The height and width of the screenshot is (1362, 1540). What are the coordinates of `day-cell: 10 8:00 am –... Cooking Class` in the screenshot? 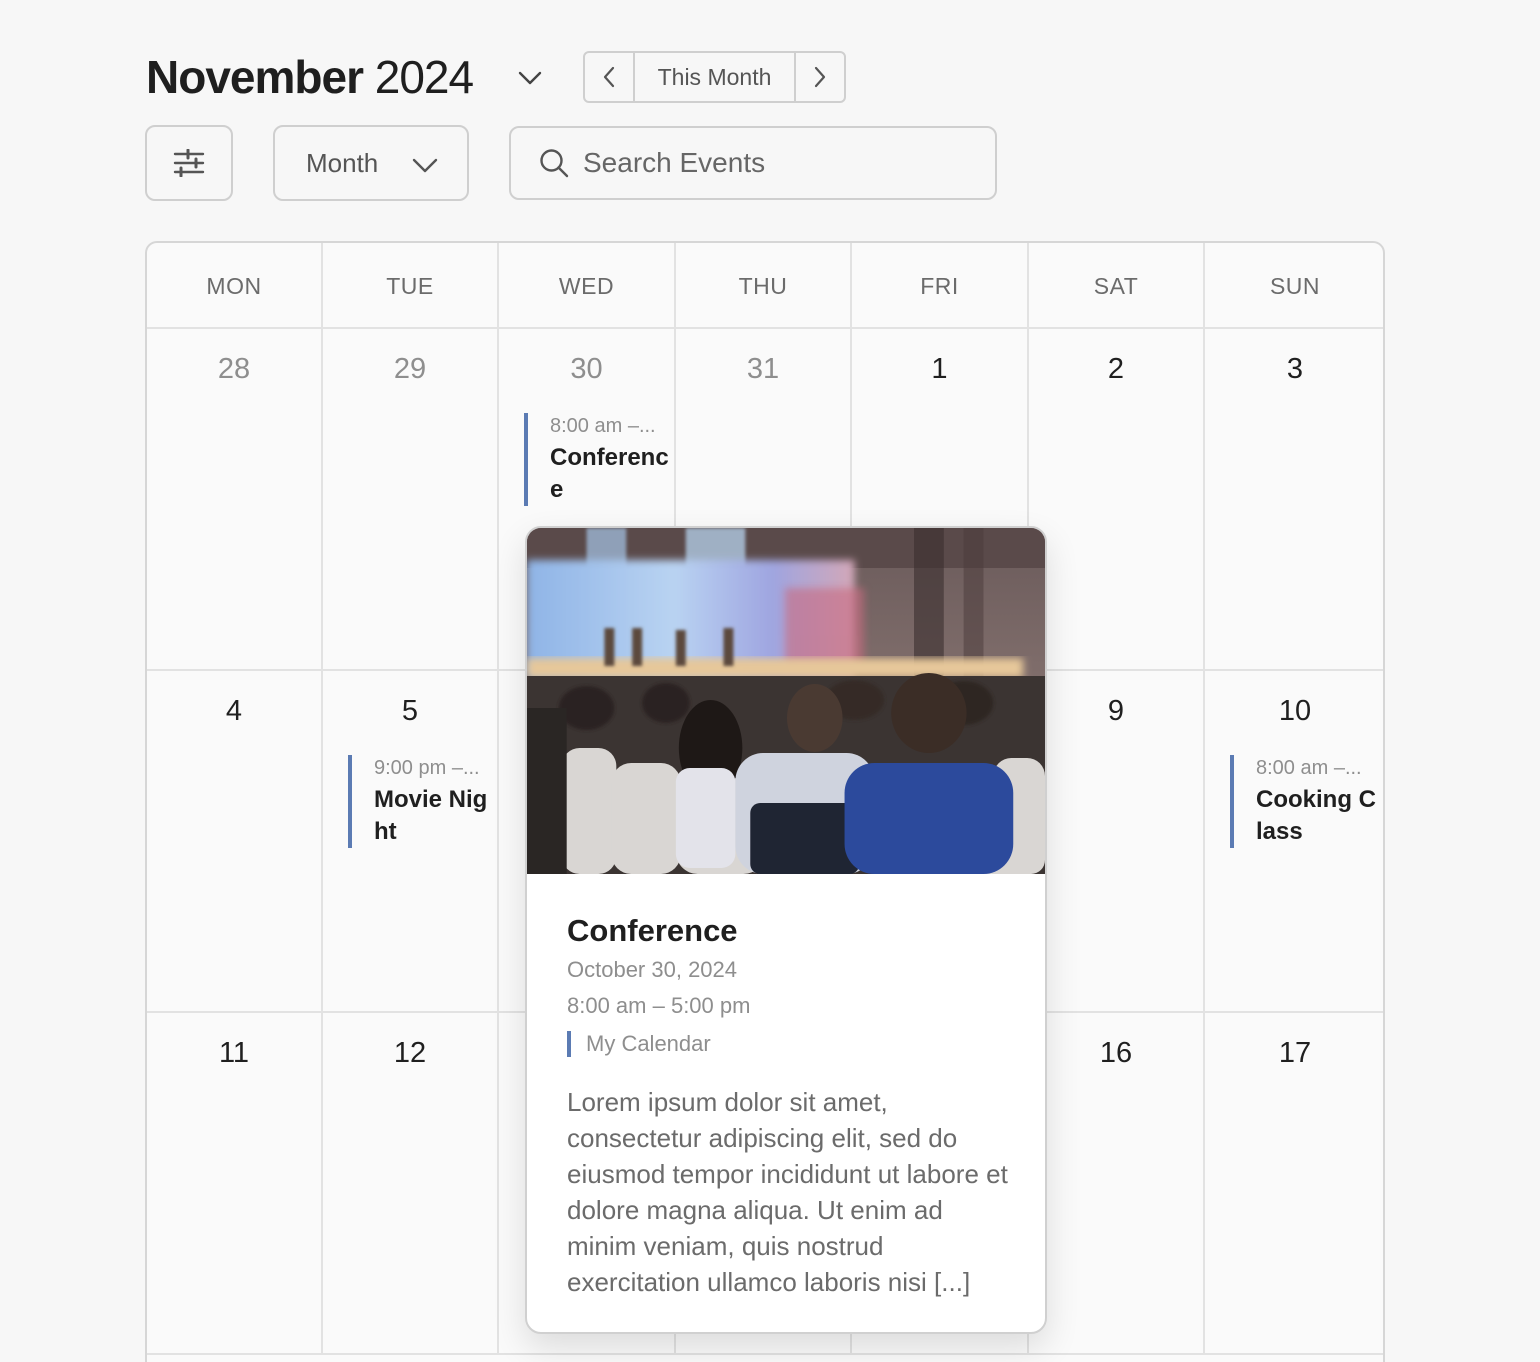 It's located at (1294, 841).